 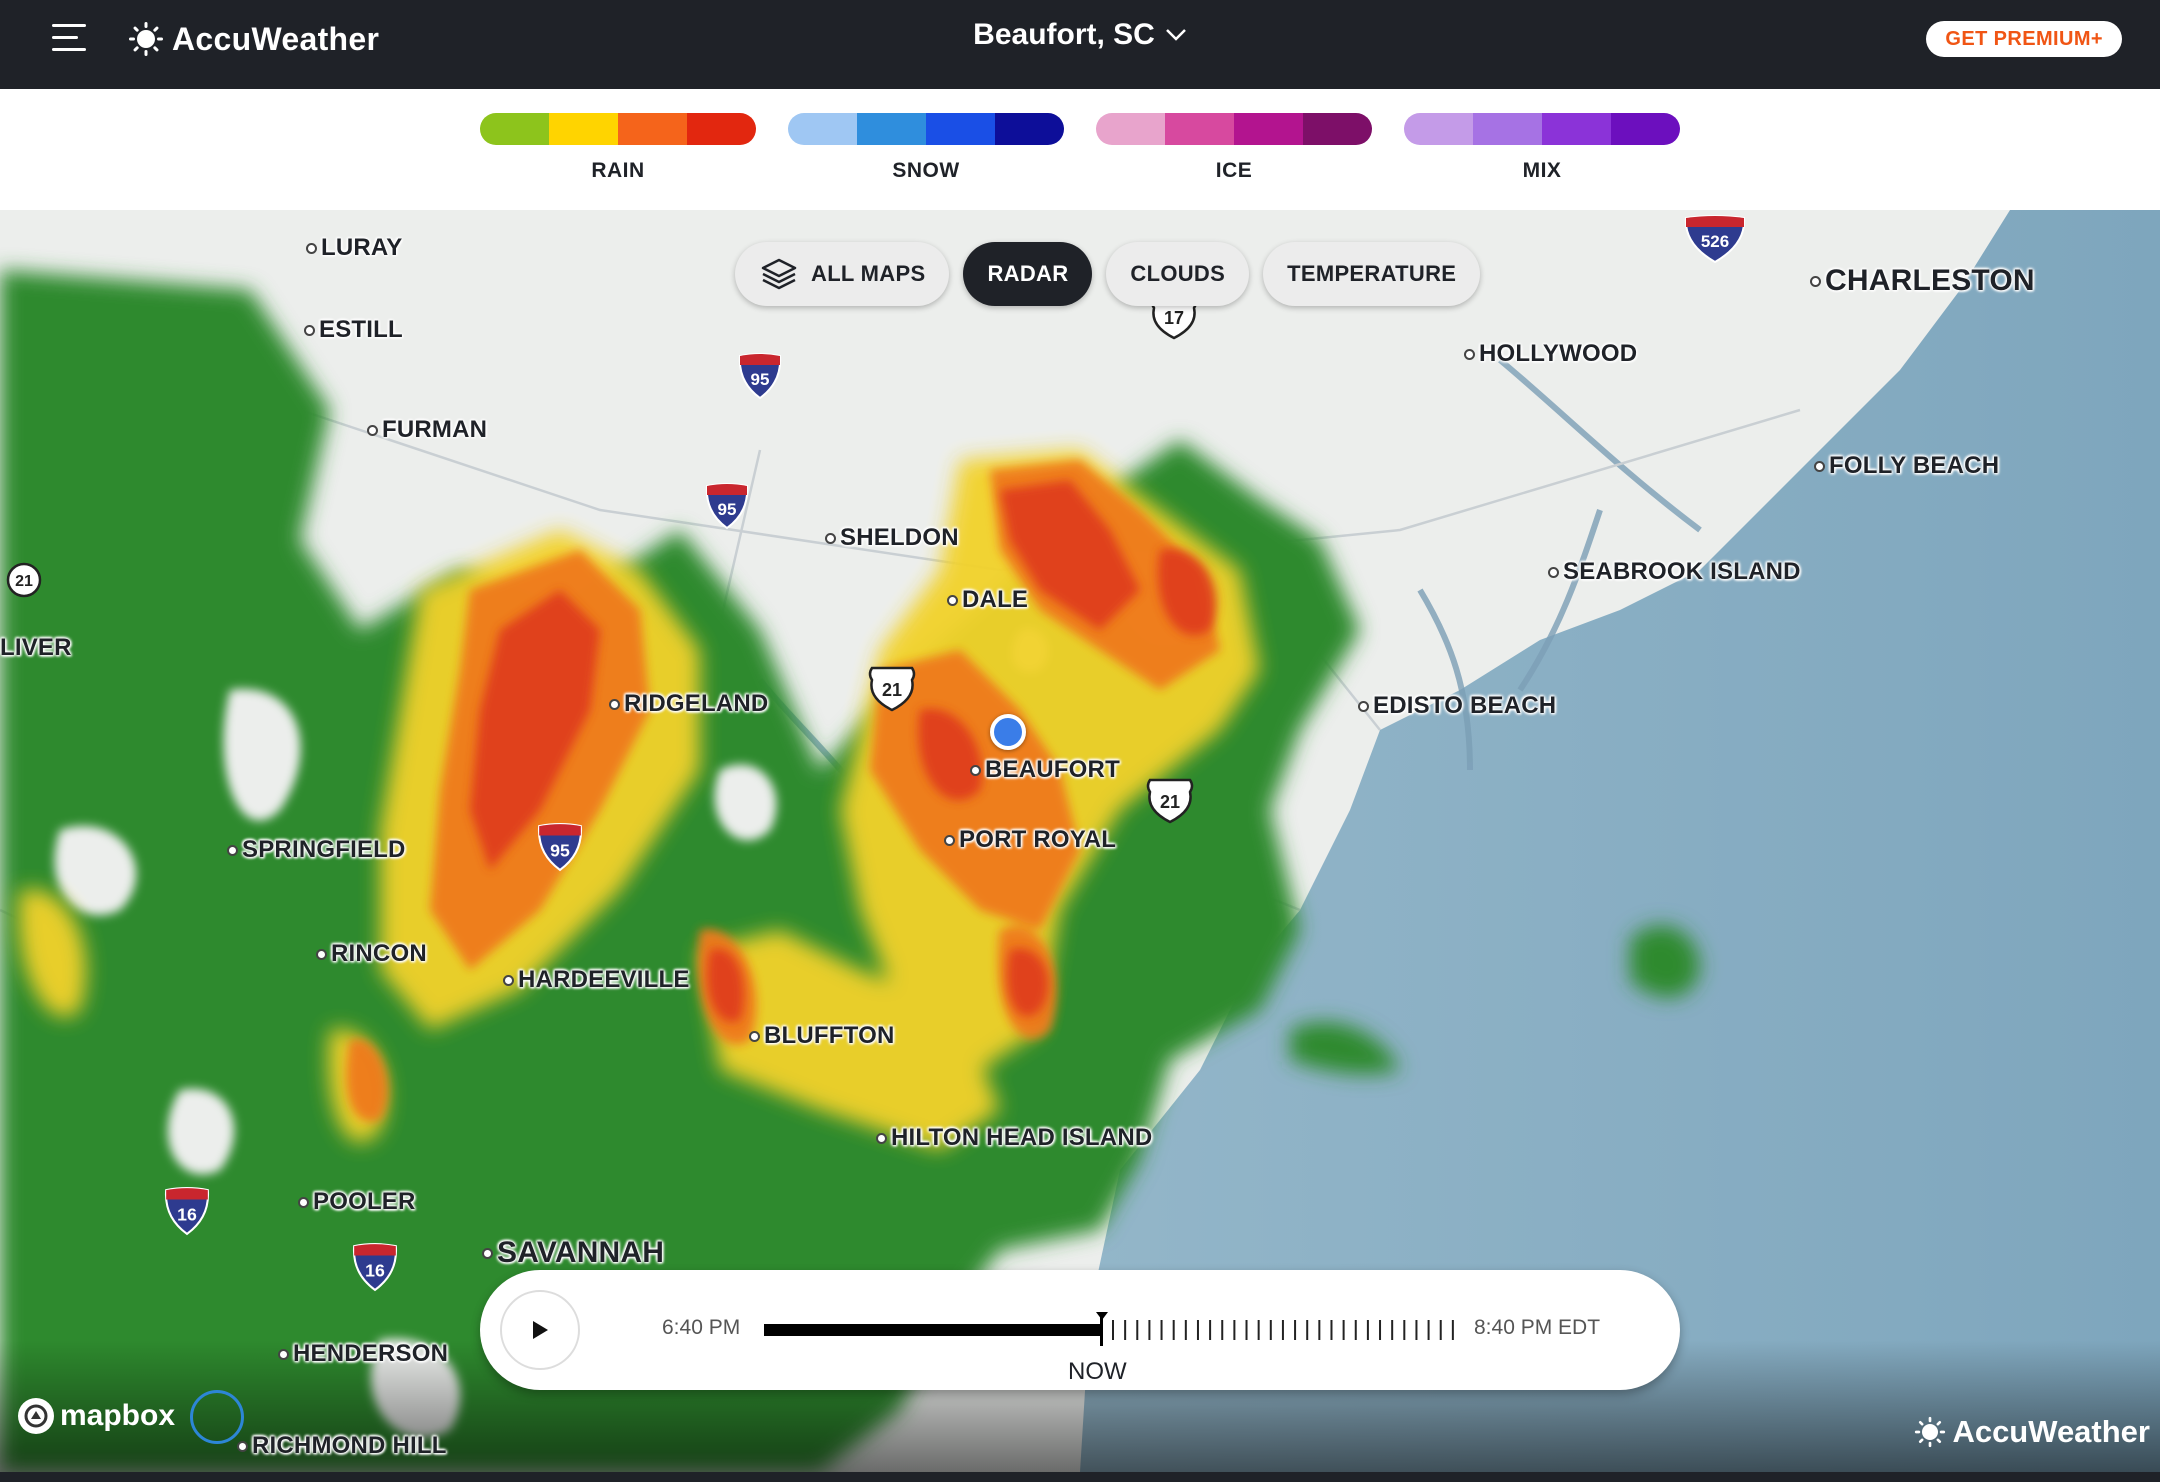 What do you see at coordinates (1372, 274) in the screenshot?
I see `tab-temperature: TEMPERATURE` at bounding box center [1372, 274].